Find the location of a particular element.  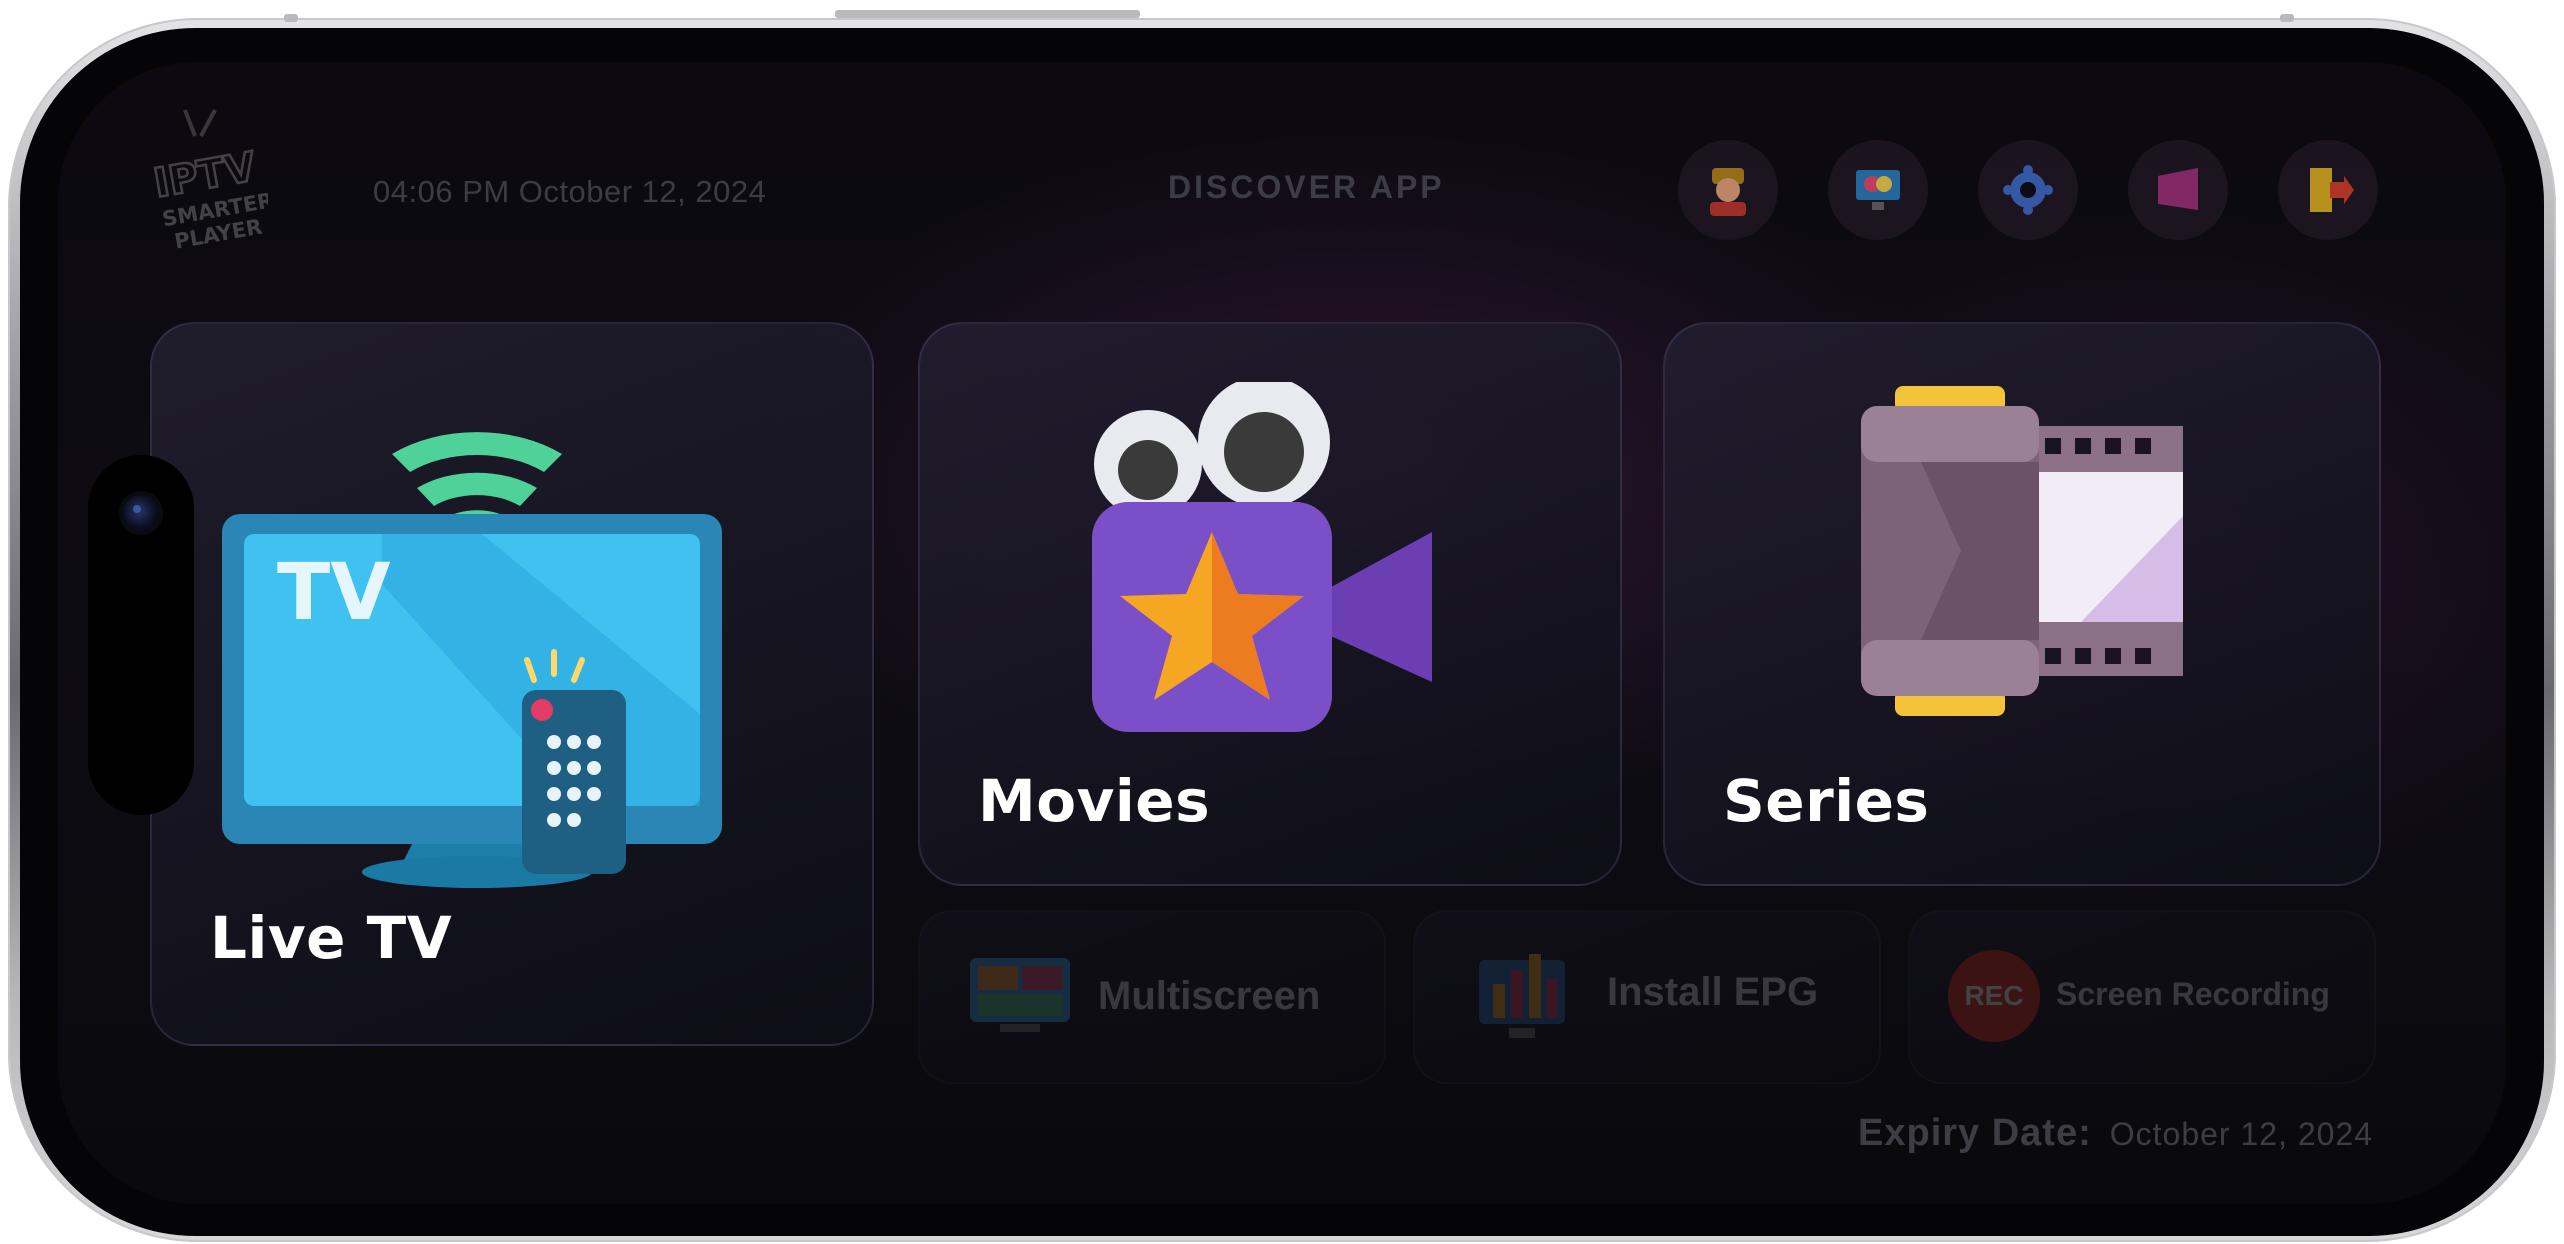

playlist-icon-button is located at coordinates (2178, 190).